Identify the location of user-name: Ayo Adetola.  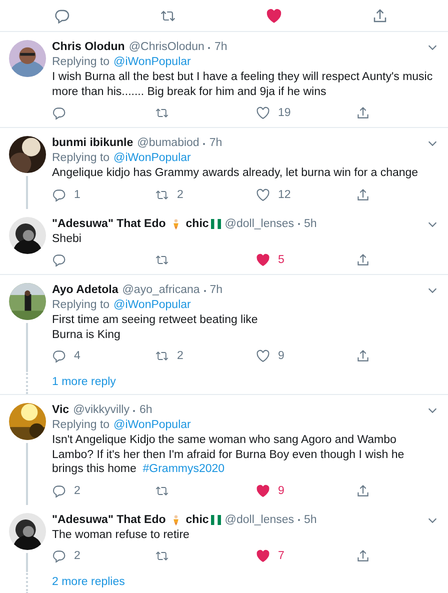
(85, 290).